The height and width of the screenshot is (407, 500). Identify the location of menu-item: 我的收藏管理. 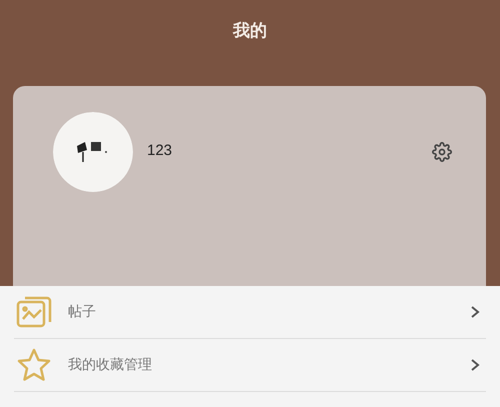
(250, 365).